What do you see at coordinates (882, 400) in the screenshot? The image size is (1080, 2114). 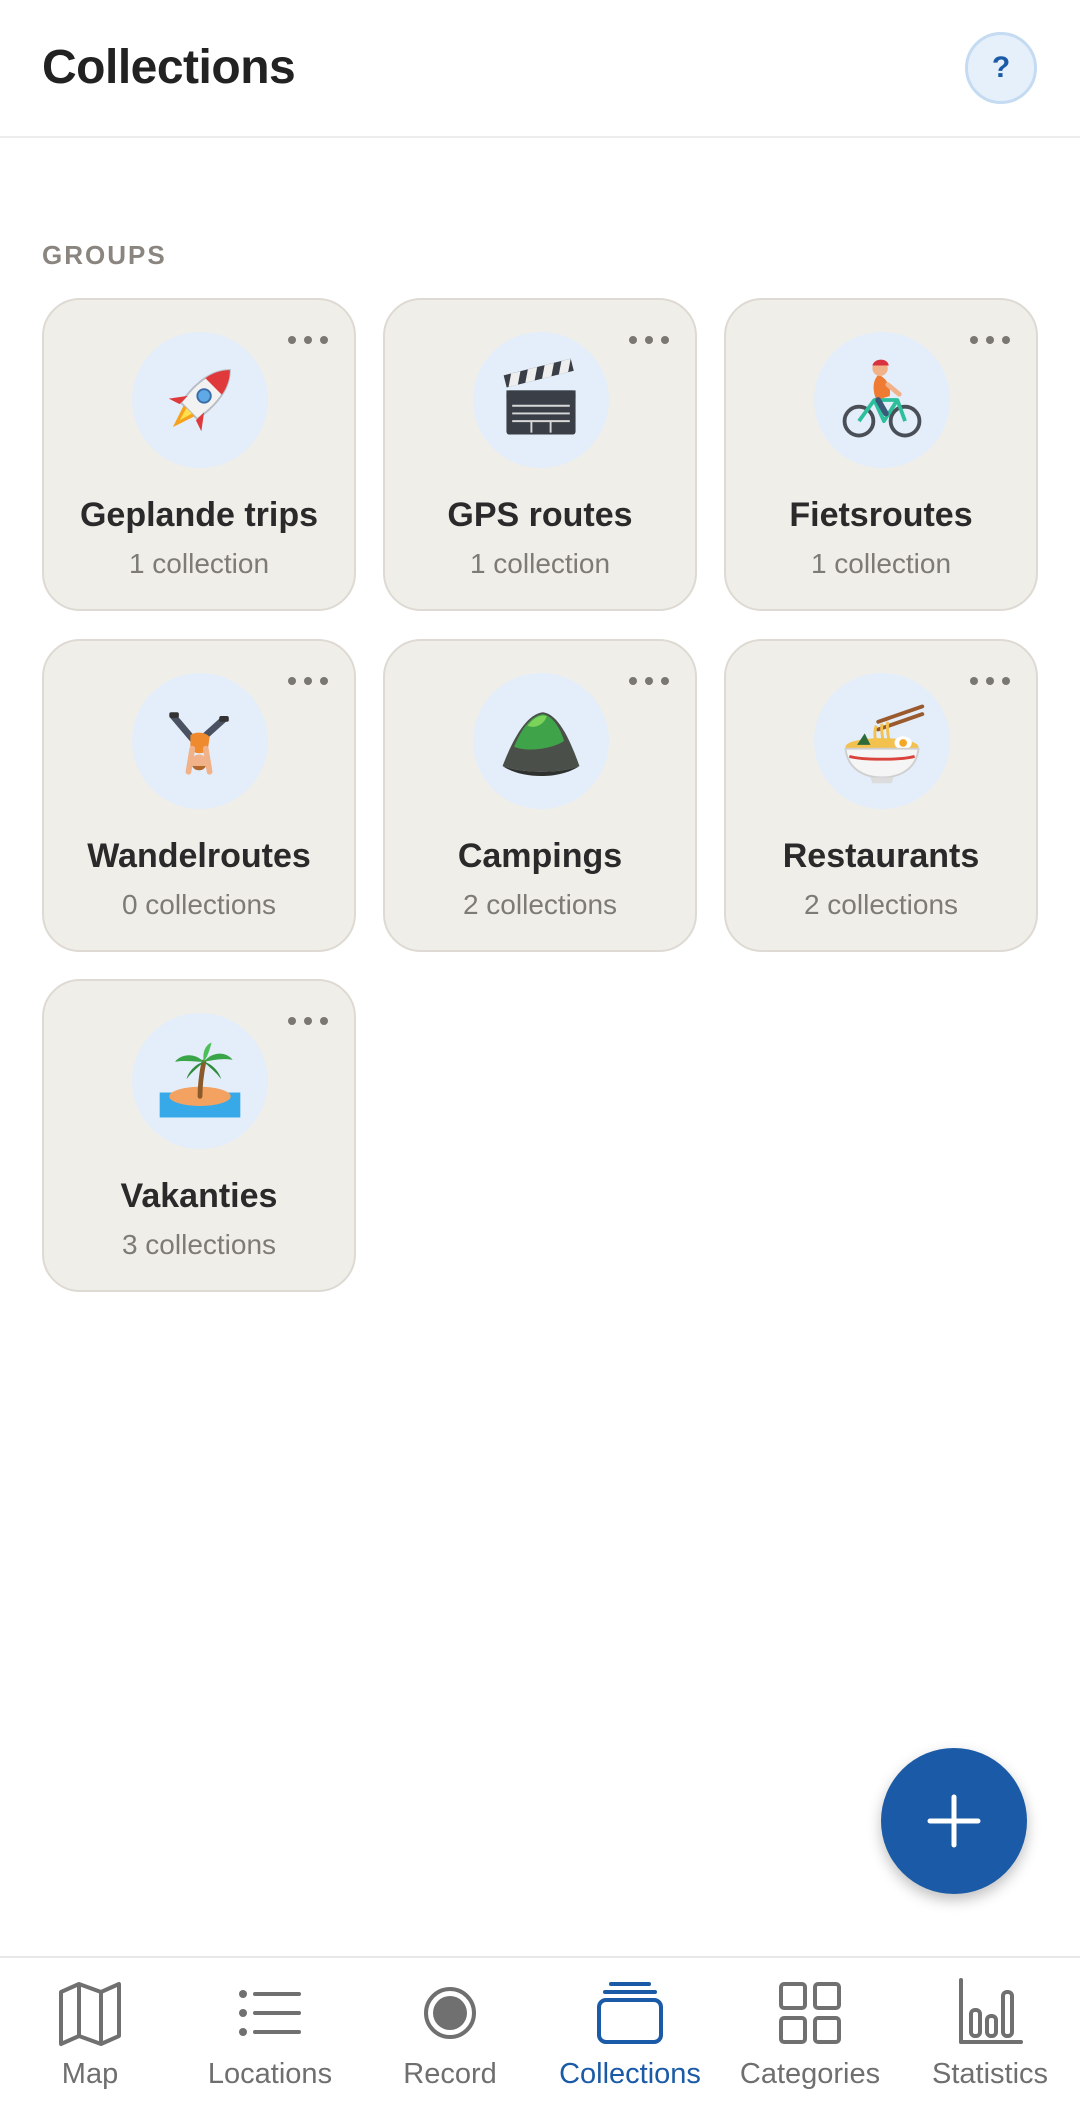 I see `cyclist-icon` at bounding box center [882, 400].